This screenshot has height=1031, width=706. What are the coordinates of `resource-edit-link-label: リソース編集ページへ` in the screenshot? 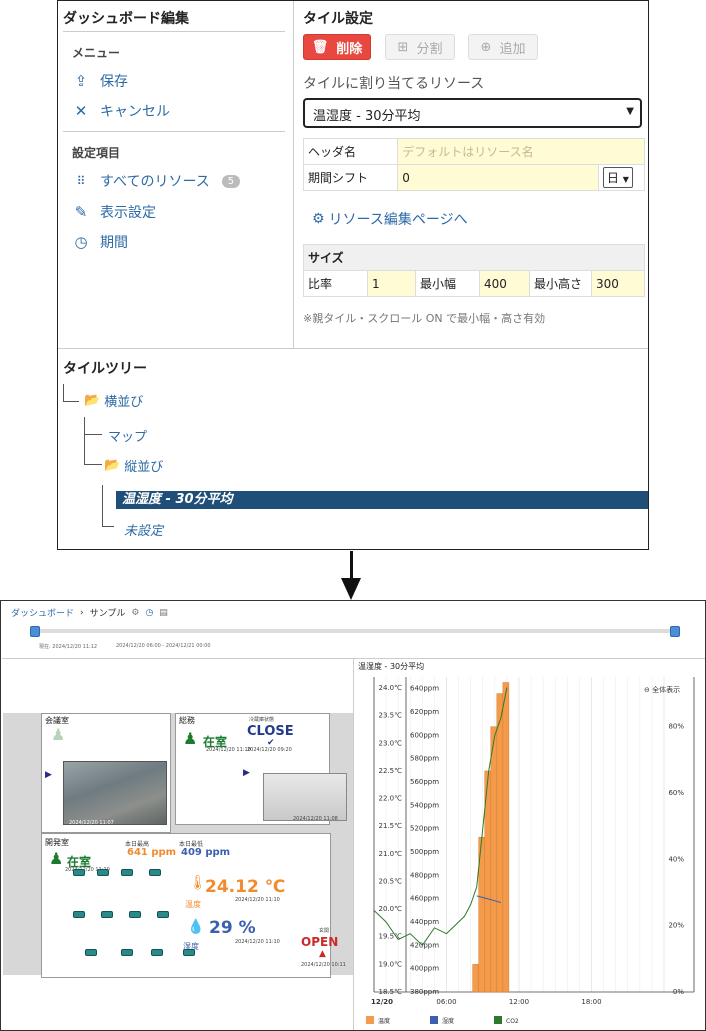 It's located at (398, 220).